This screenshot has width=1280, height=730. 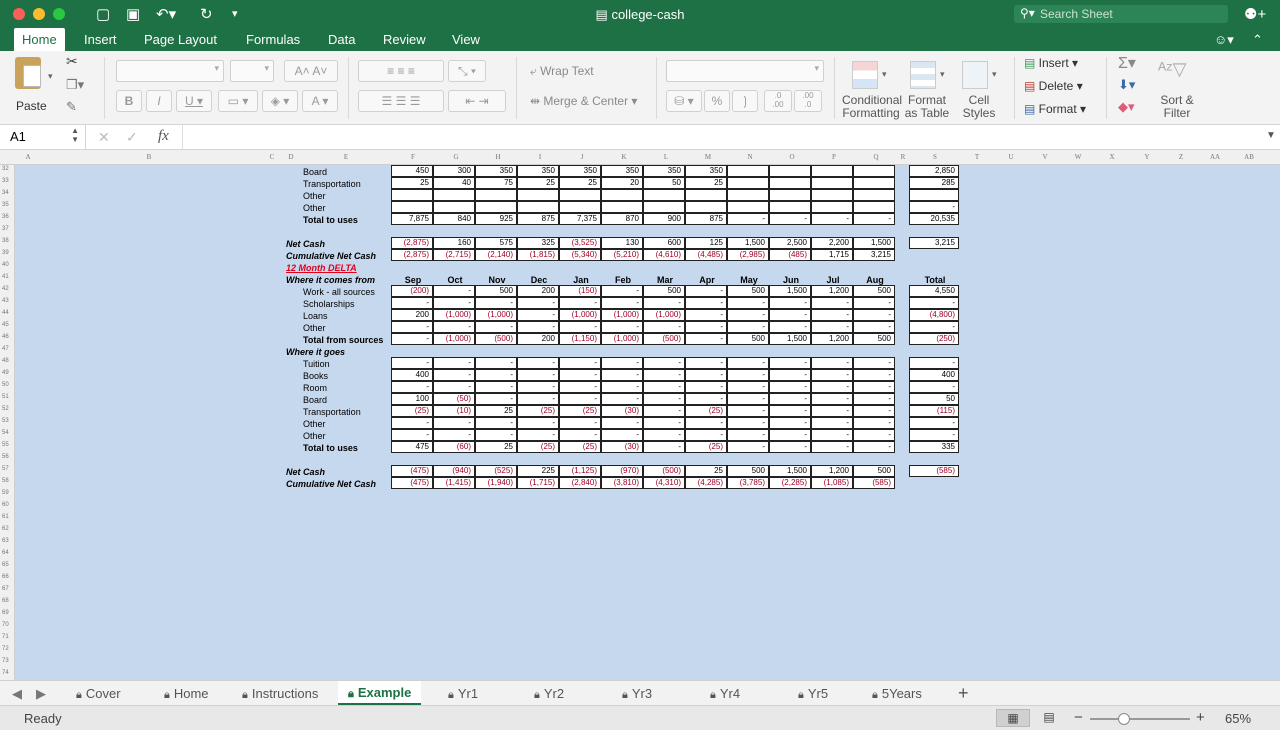 I want to click on sheet-tab-5years: 🔒︎ 5Years, so click(x=897, y=694).